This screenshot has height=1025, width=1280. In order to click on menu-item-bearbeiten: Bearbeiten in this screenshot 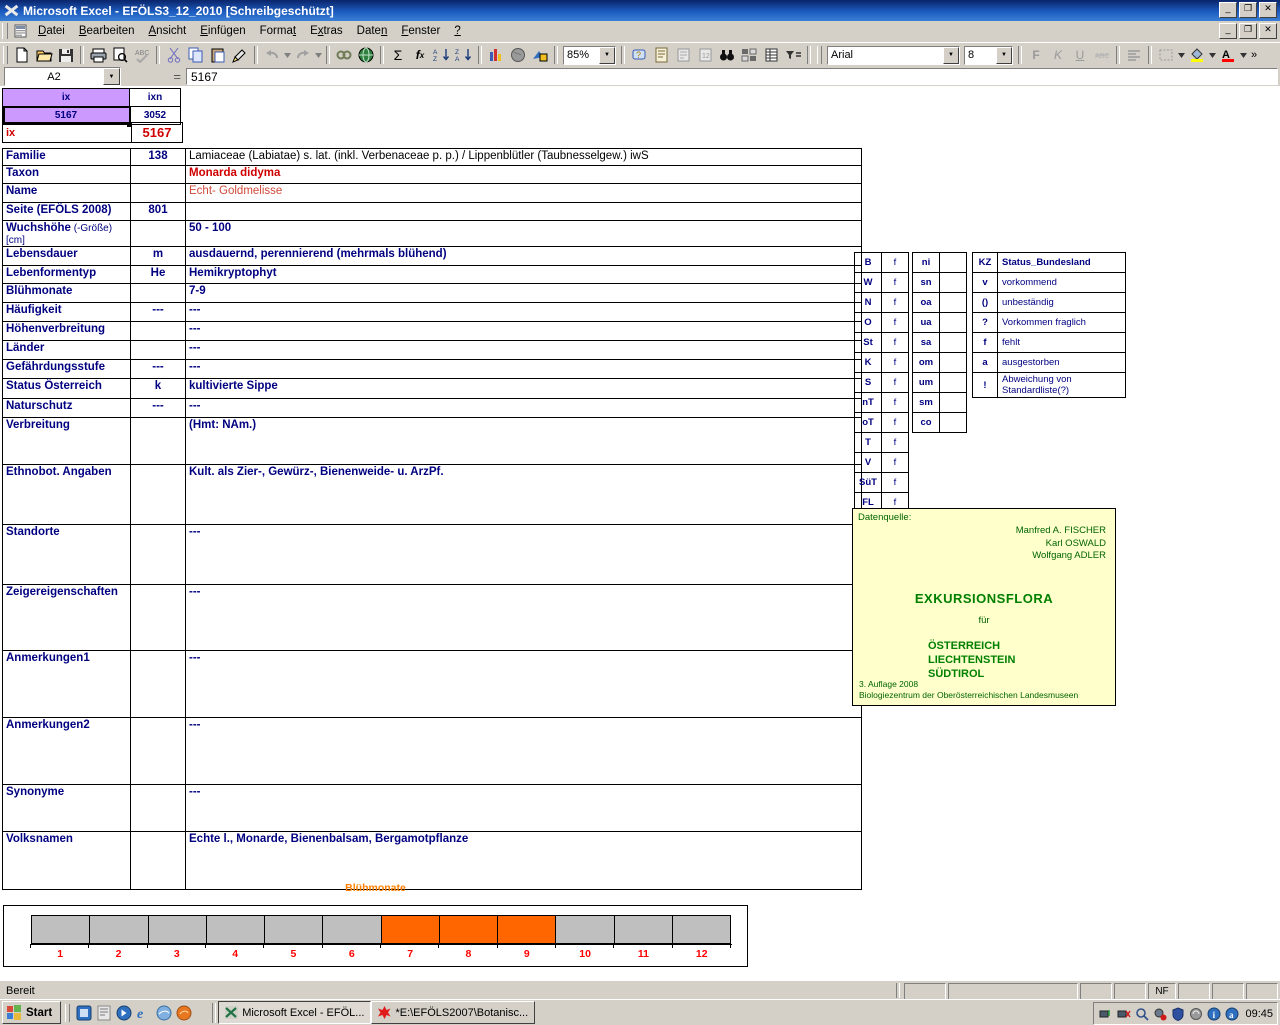, I will do `click(107, 31)`.